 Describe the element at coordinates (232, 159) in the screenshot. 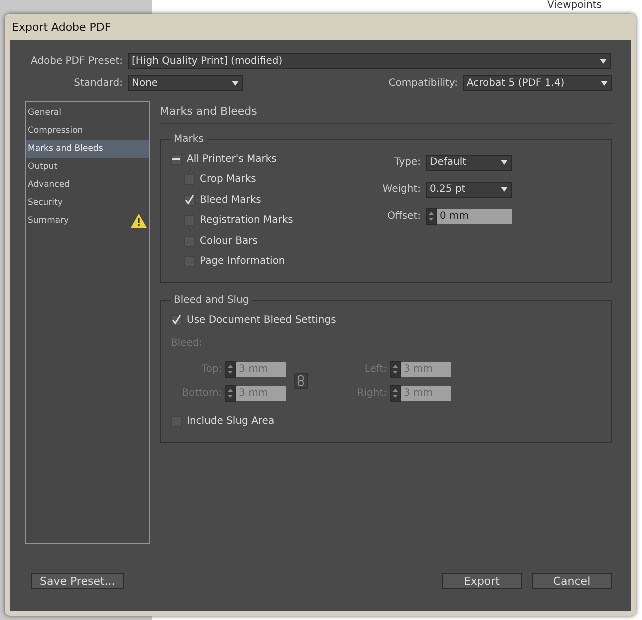

I see `checkbox-label: All Printer's Marks` at that location.